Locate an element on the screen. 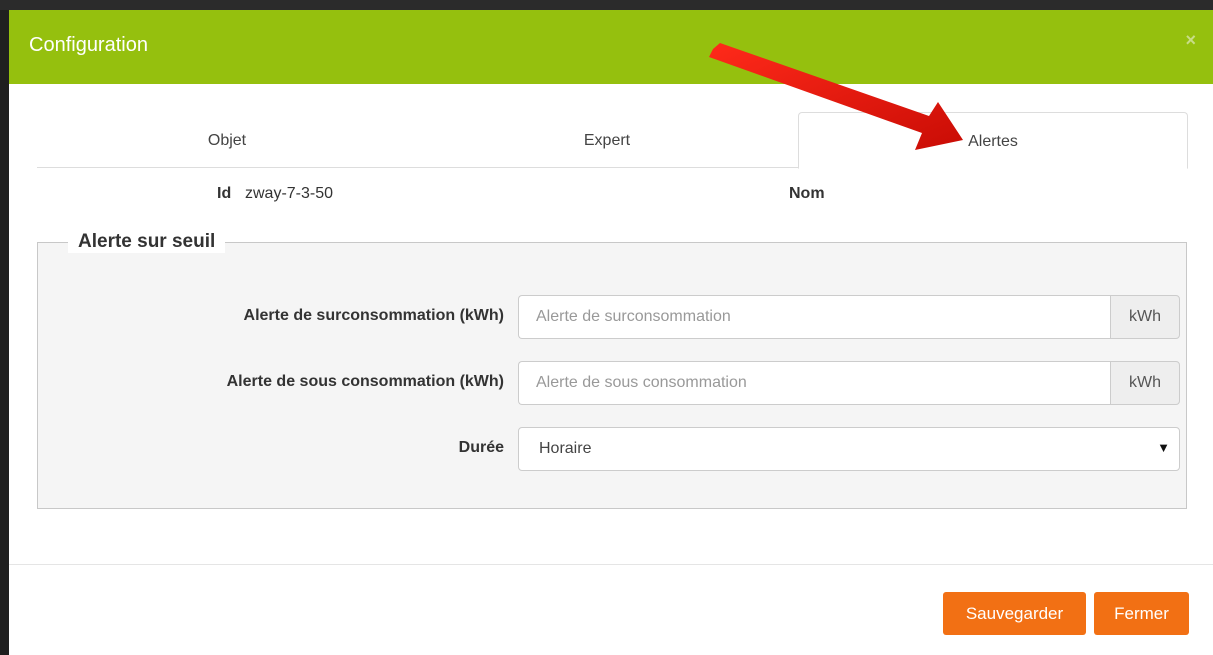 The width and height of the screenshot is (1213, 655). underconsumption-label: Alerte de sous consommation (kWh) is located at coordinates (365, 381).